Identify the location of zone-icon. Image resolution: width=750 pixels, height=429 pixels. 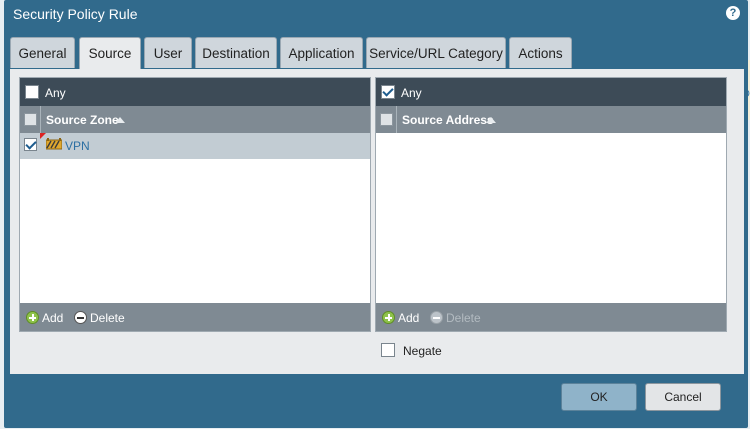
(54, 144).